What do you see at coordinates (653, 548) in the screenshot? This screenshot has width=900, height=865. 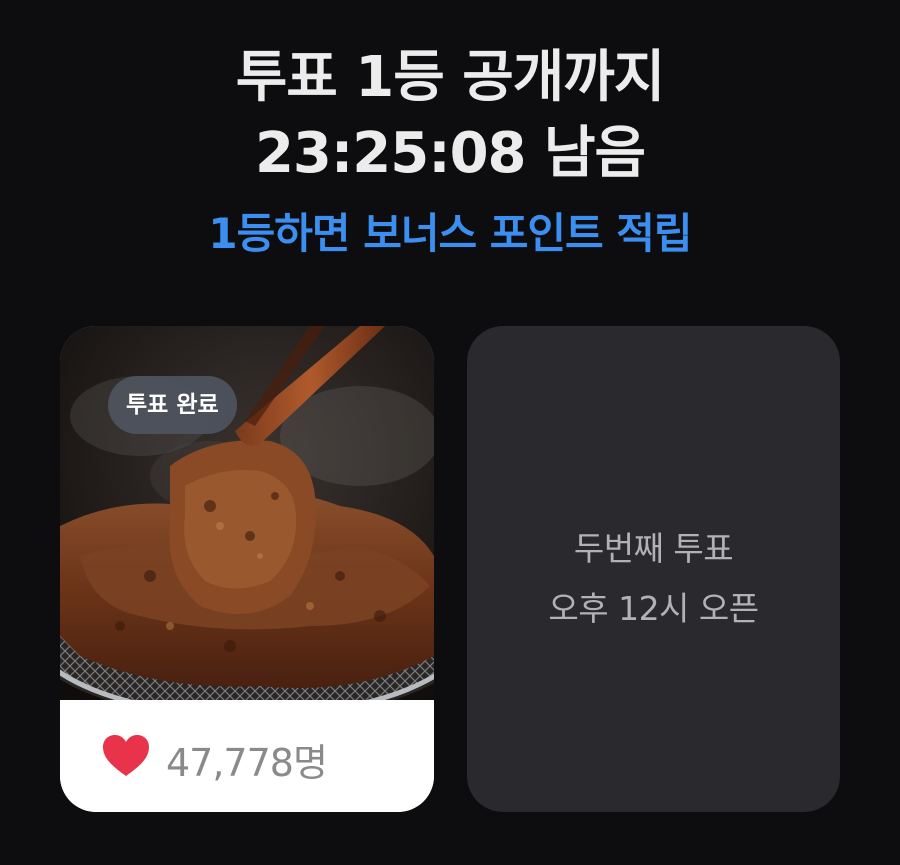 I see `second-vote-title: 두번째 투표` at bounding box center [653, 548].